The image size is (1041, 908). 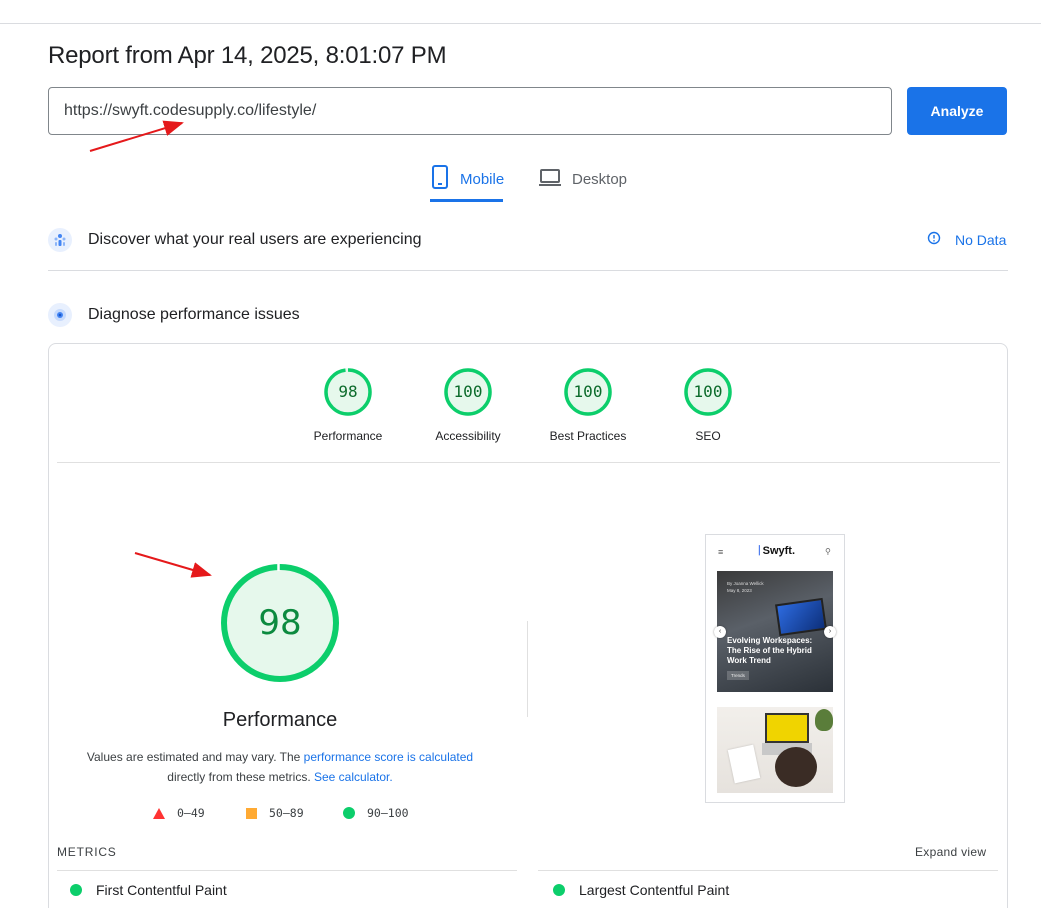 I want to click on score-gauge-best-practices: 100 Best Practices, so click(x=588, y=405).